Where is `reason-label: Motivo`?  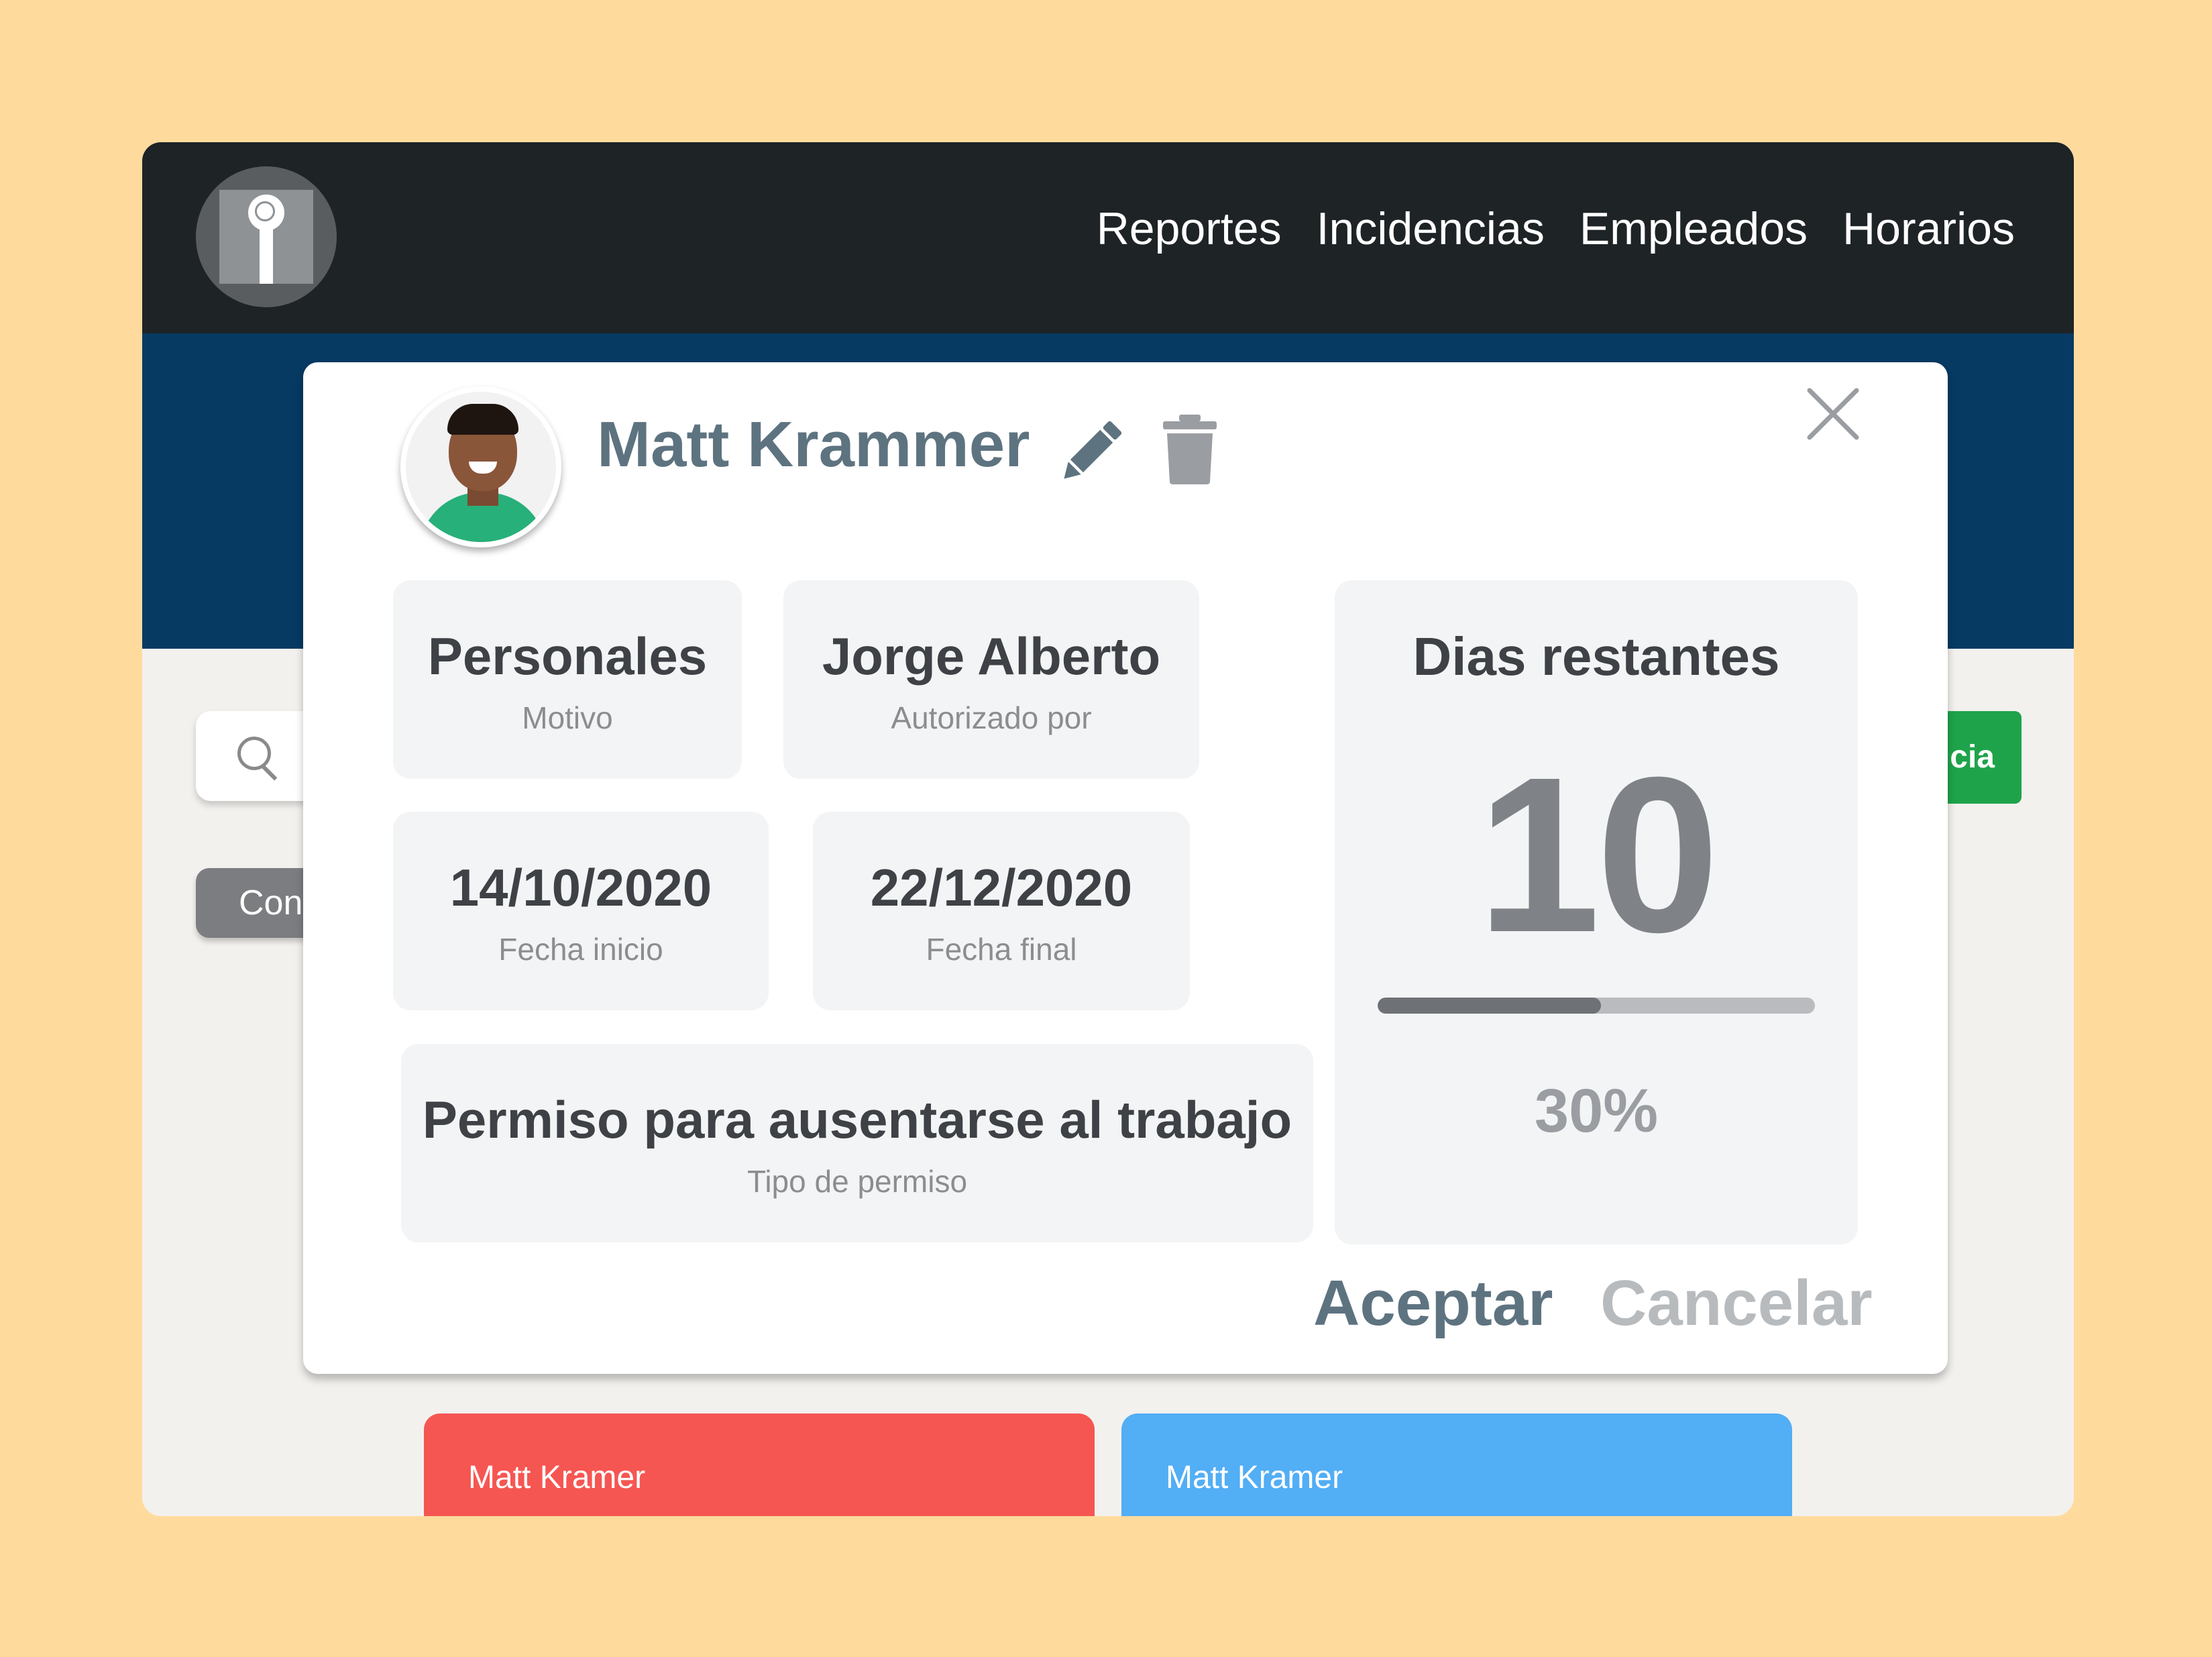
reason-label: Motivo is located at coordinates (567, 718).